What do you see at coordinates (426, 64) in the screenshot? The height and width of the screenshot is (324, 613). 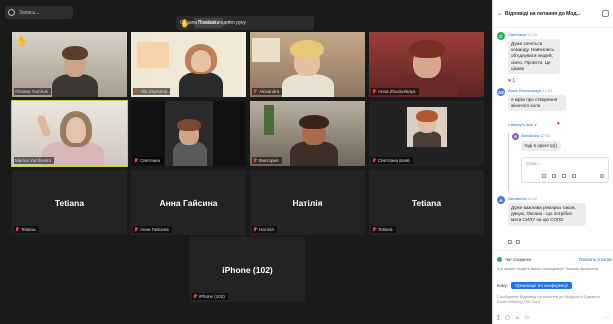 I see `video-tile: Anna Zhuravskaya` at bounding box center [426, 64].